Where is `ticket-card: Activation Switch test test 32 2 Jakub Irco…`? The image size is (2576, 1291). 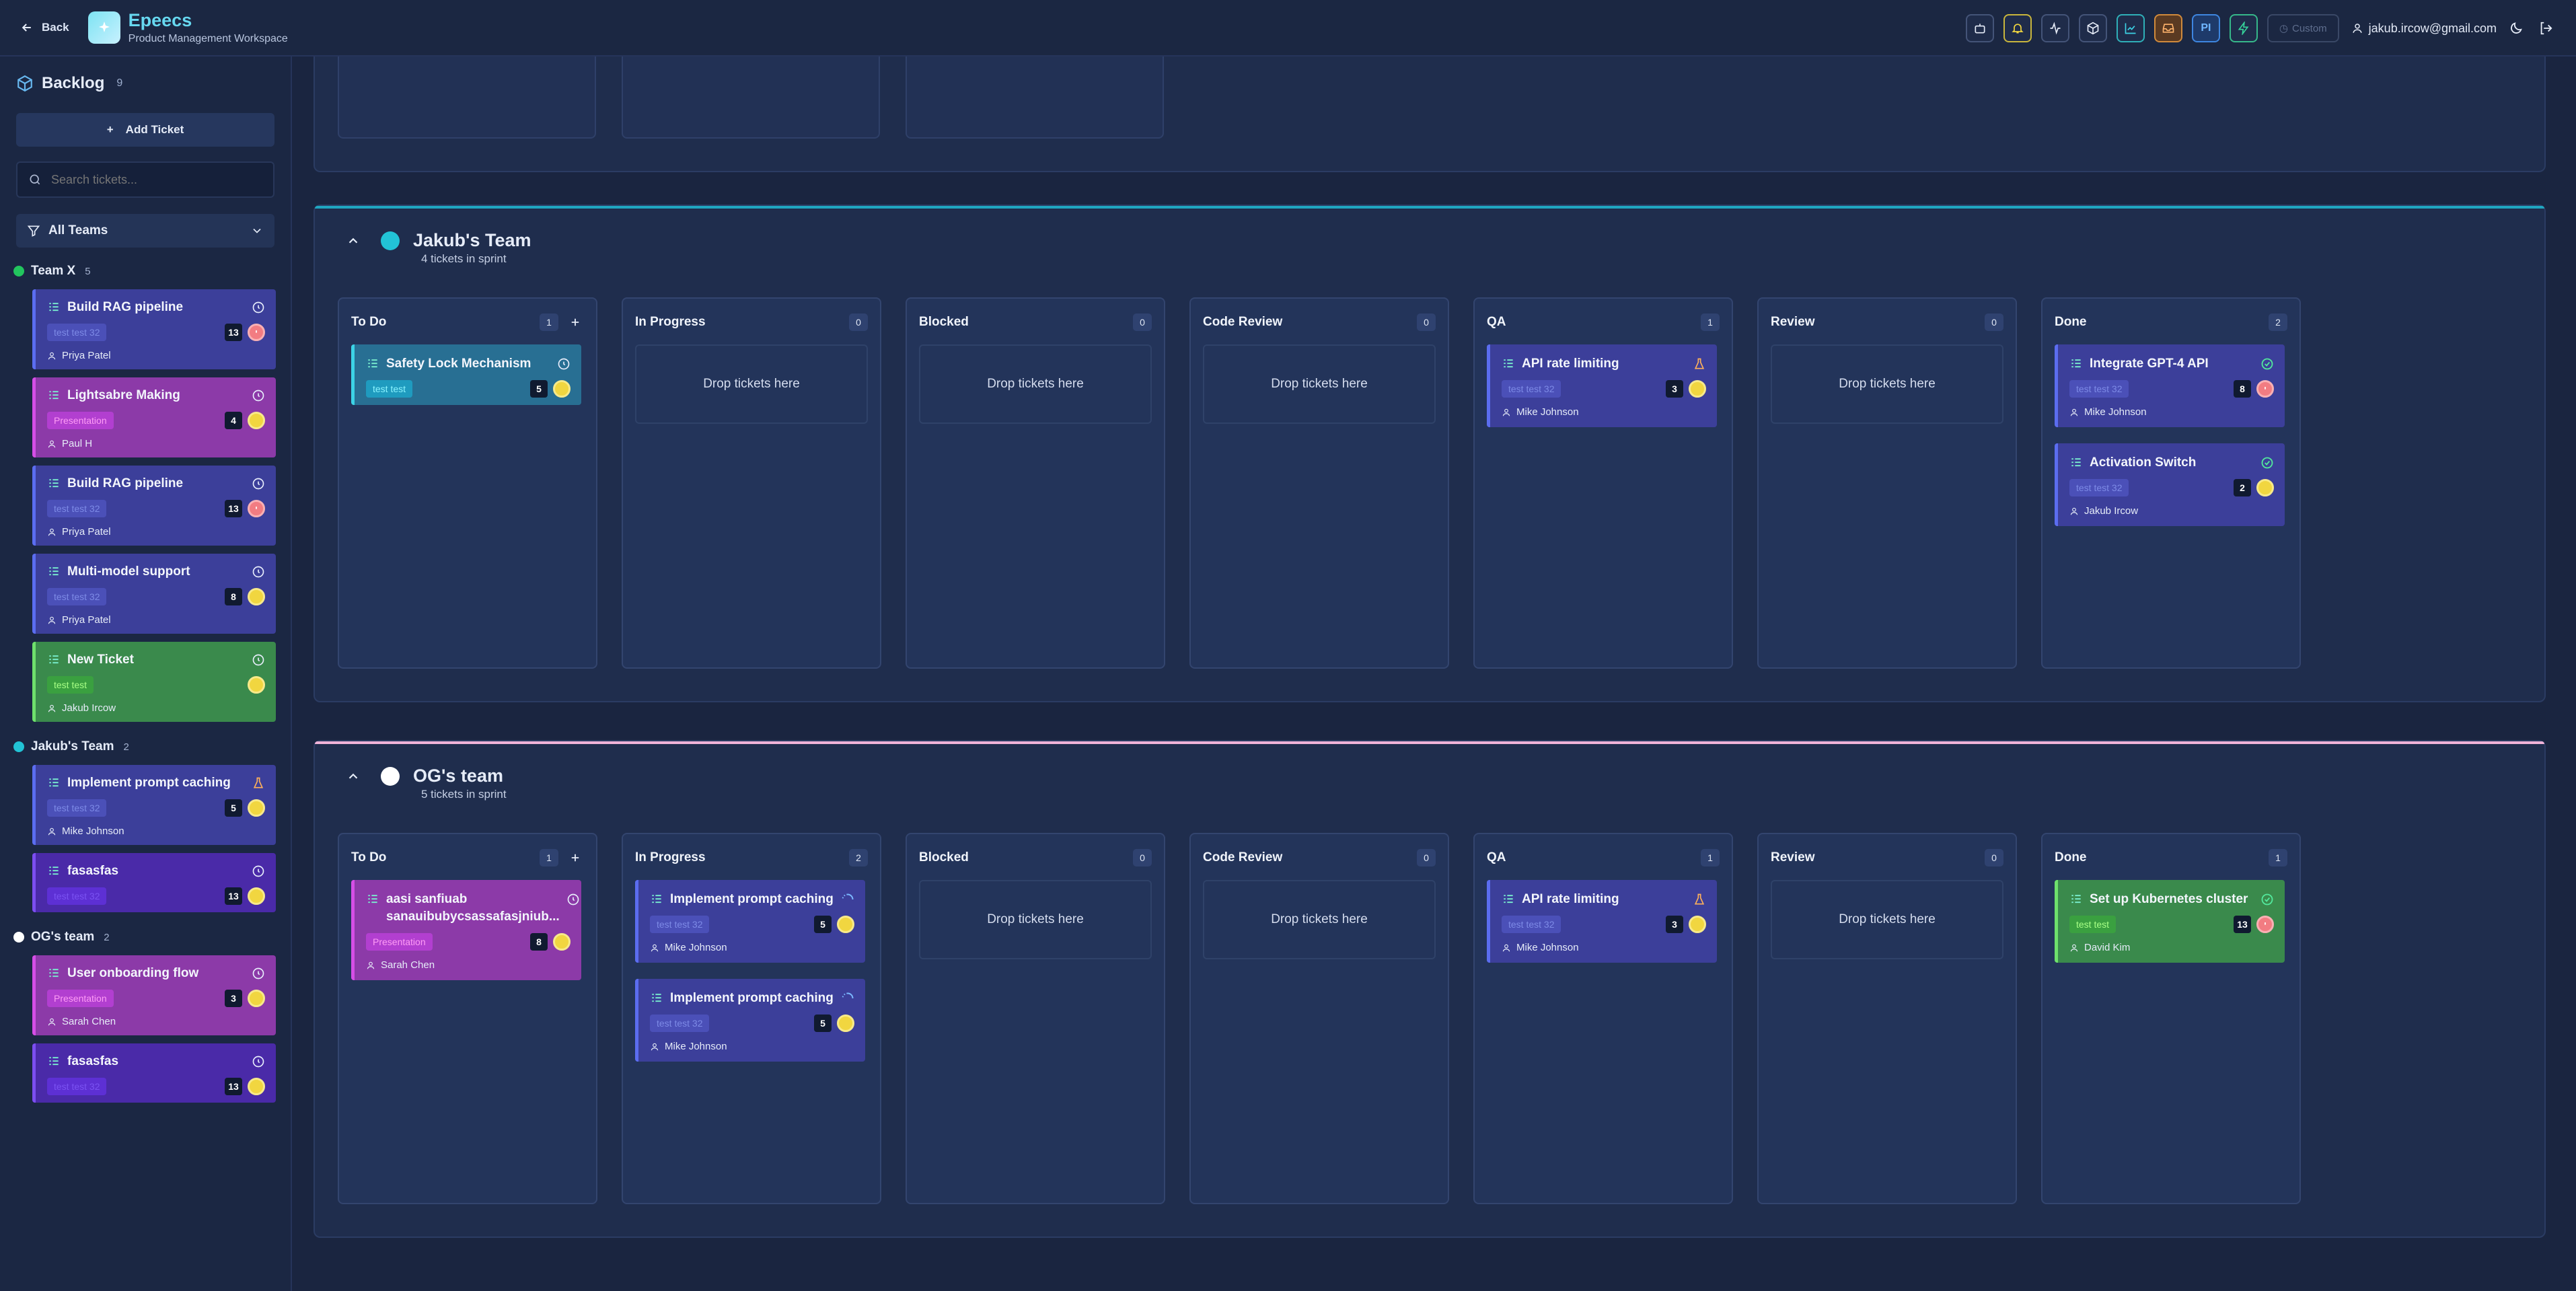
ticket-card: Activation Switch test test 32 2 Jakub Irco… is located at coordinates (2170, 484).